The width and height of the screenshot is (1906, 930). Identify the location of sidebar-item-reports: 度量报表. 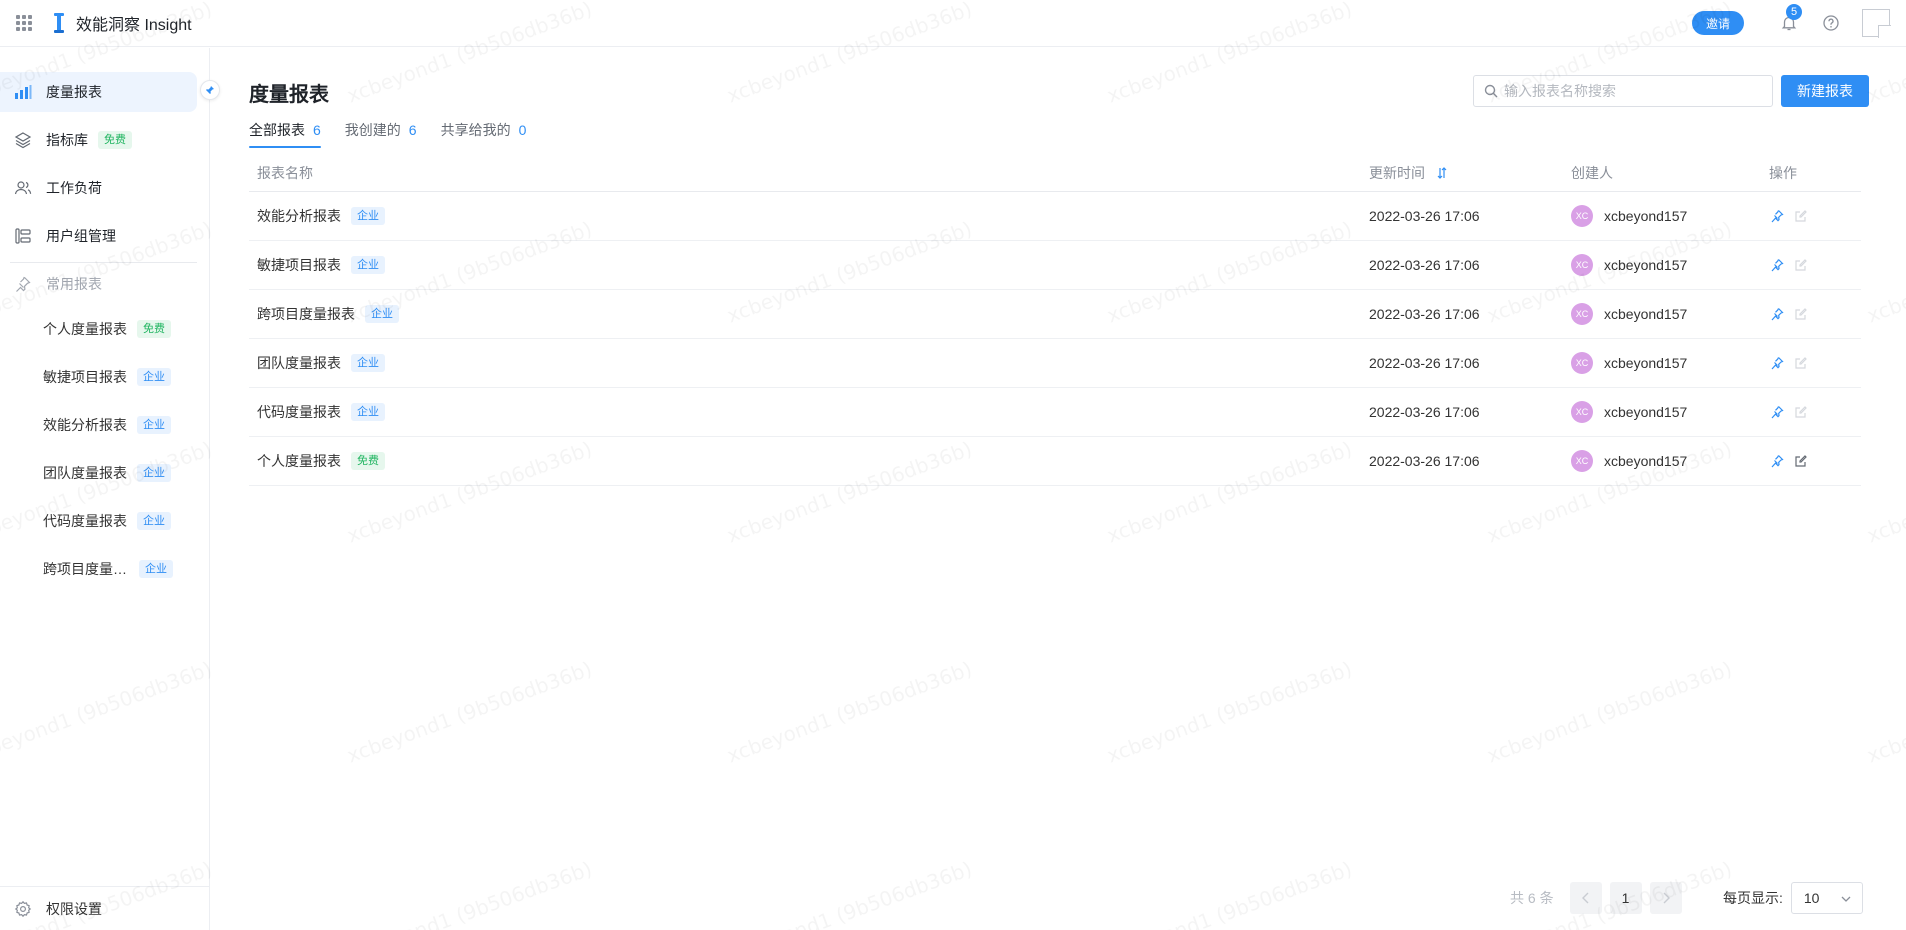
(98, 92).